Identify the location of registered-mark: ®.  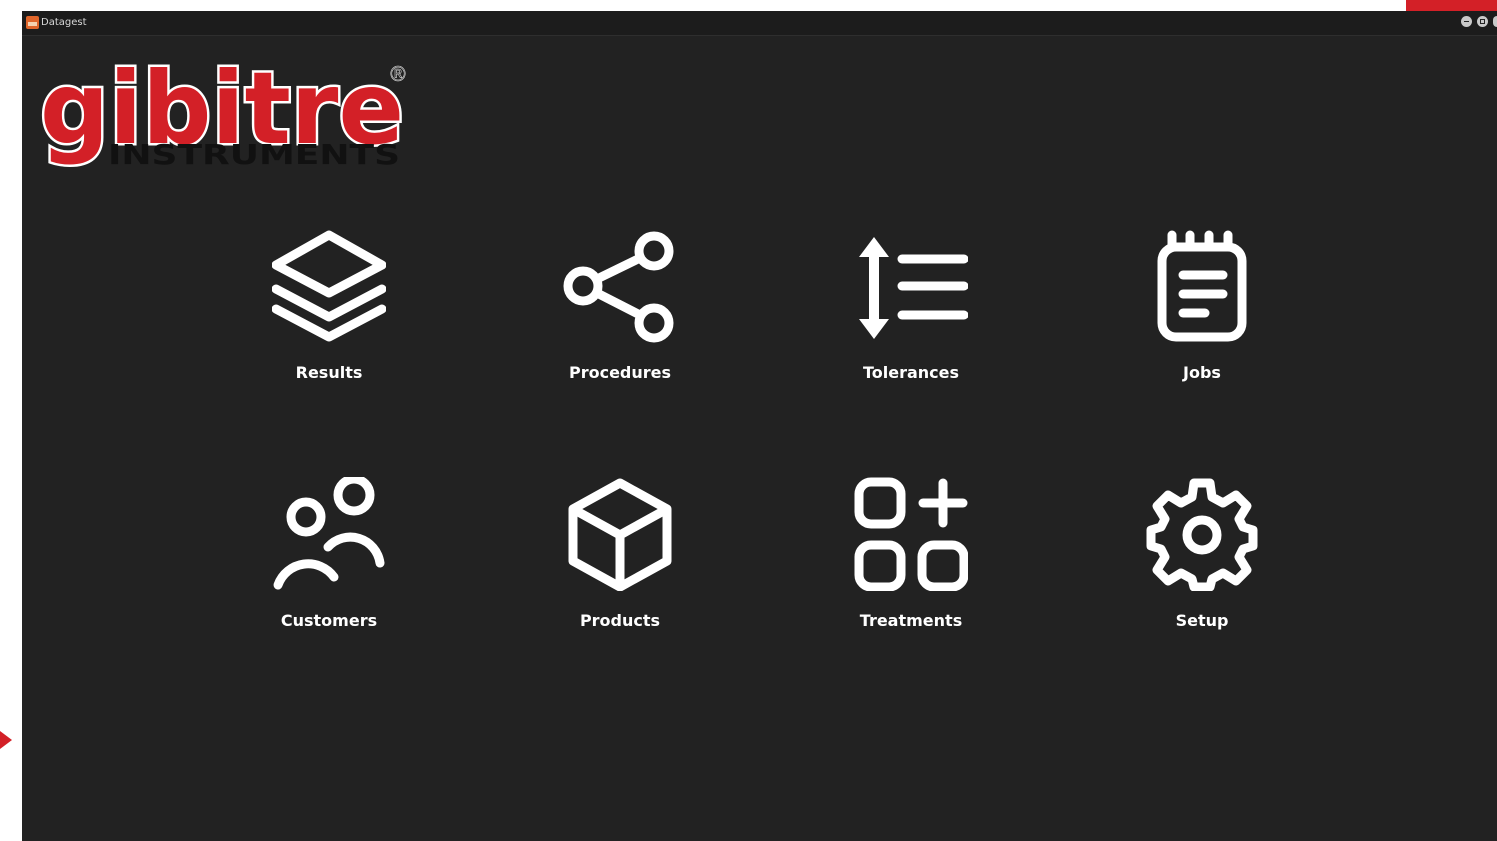
(398, 74).